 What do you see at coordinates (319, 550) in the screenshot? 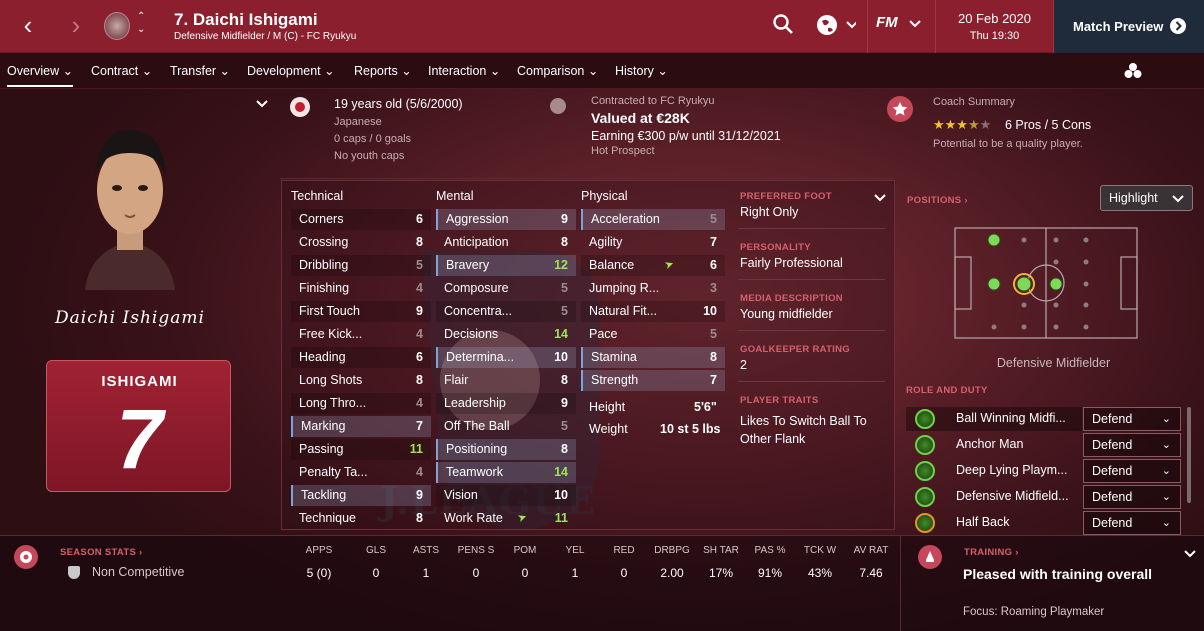
I see `stat-header: APPS` at bounding box center [319, 550].